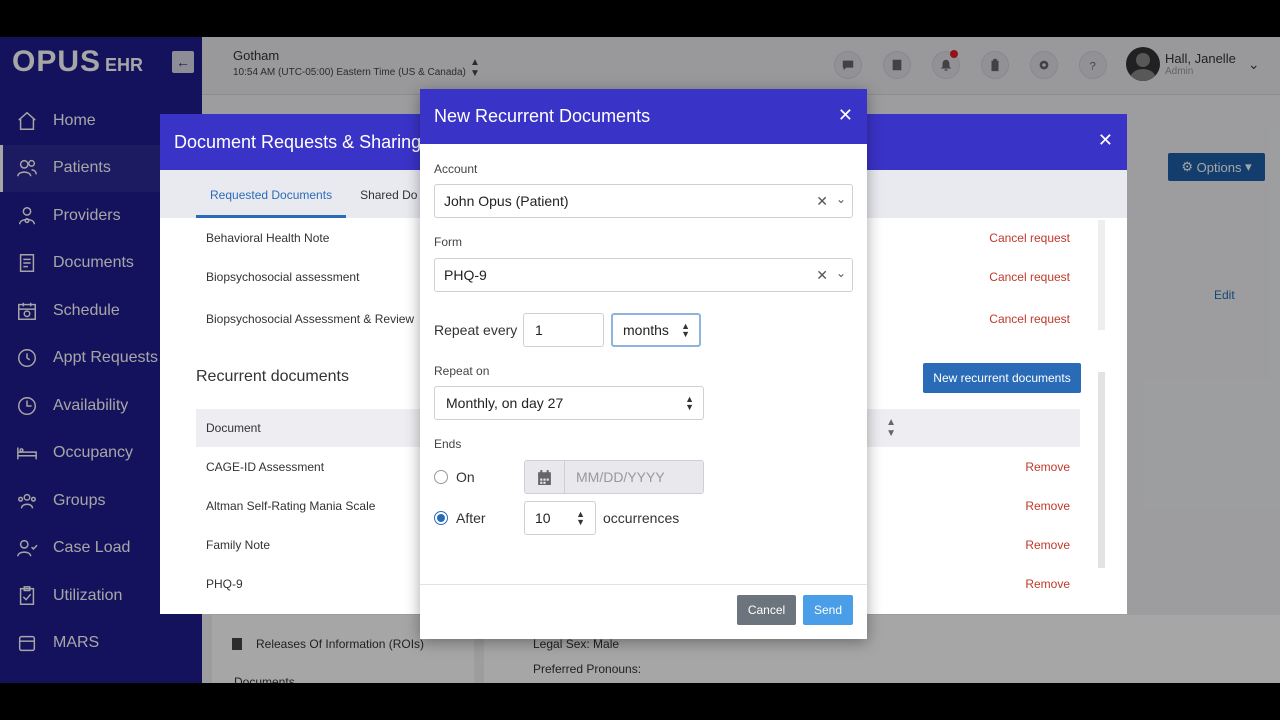 The image size is (1280, 720). Describe the element at coordinates (448, 444) in the screenshot. I see `ends-label: Ends` at that location.